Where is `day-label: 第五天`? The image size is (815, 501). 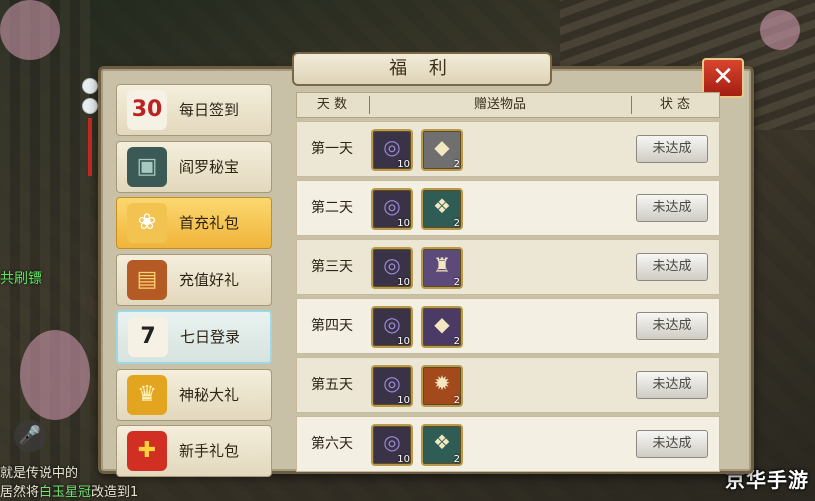
day-label: 第五天 is located at coordinates (332, 385).